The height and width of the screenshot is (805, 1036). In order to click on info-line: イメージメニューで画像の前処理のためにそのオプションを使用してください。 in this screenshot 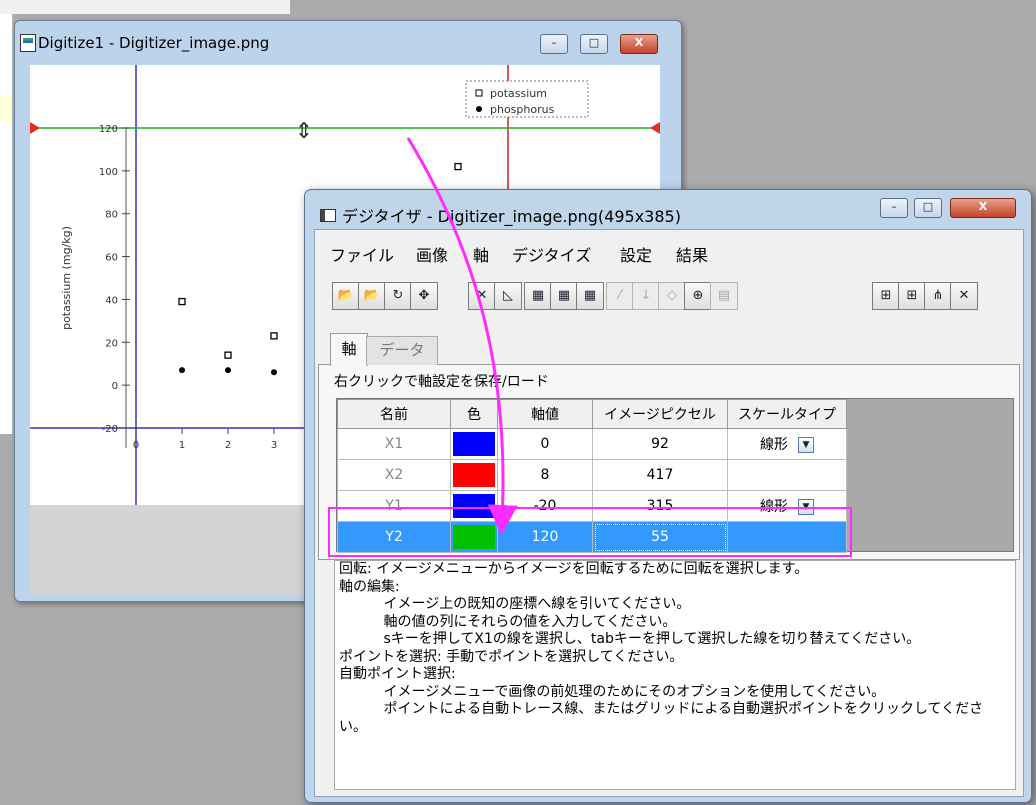, I will do `click(612, 691)`.